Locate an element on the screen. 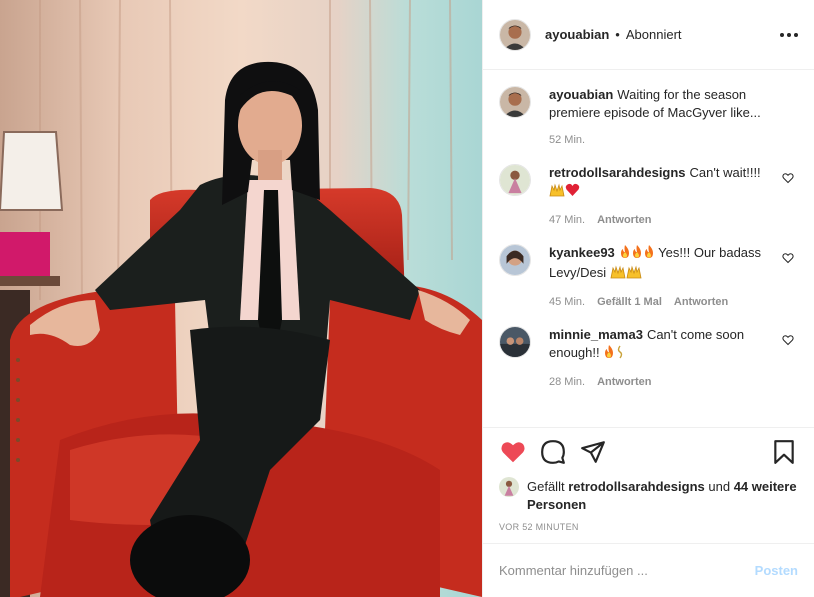  liker-avatar is located at coordinates (509, 487).